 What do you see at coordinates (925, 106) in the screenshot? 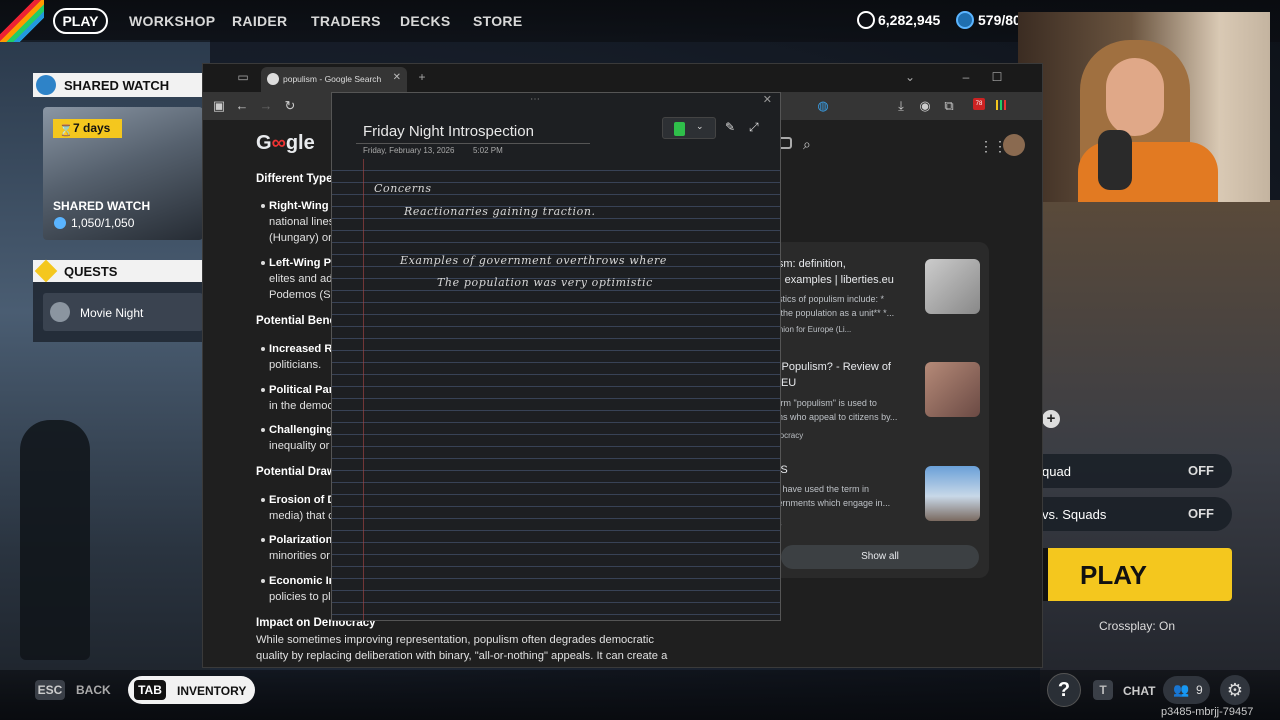
I see `profile-icon: ◉` at bounding box center [925, 106].